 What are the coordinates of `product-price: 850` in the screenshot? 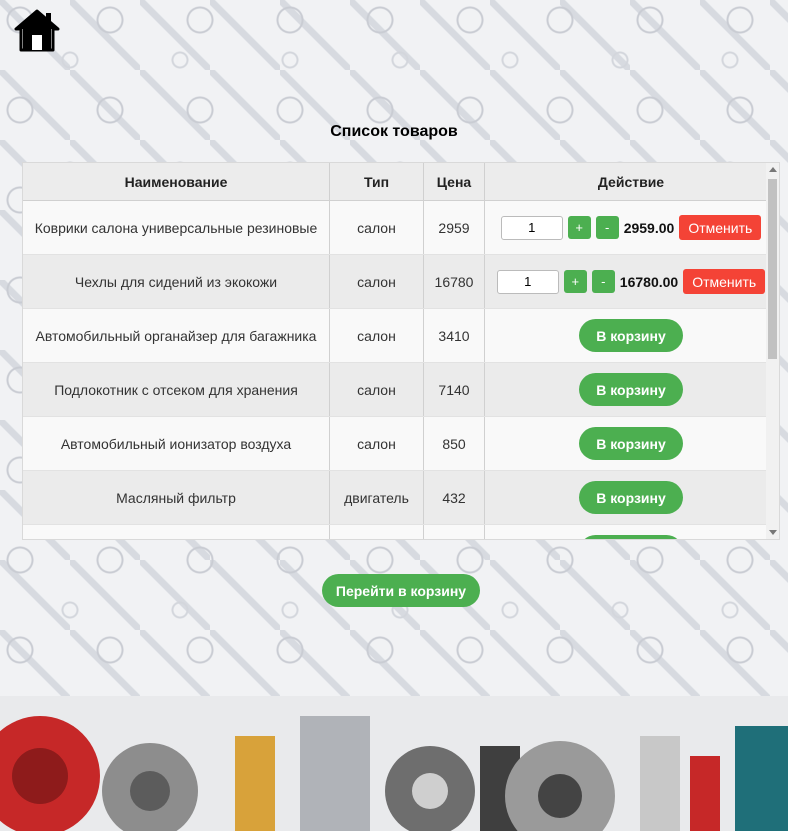 It's located at (454, 443).